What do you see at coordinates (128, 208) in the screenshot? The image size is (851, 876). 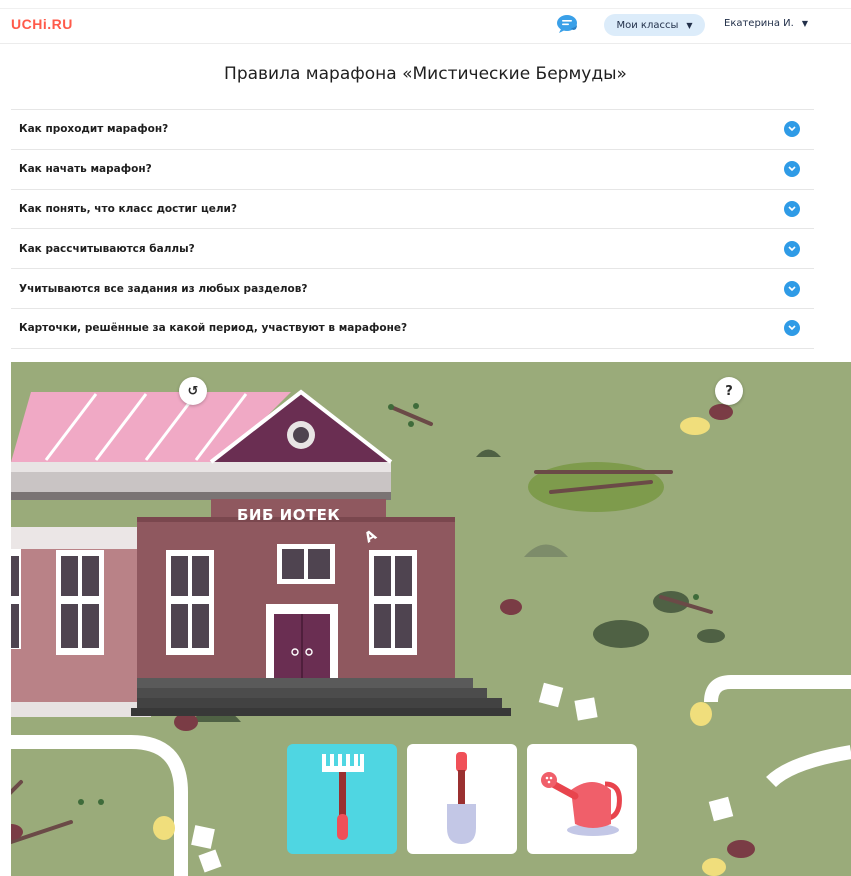 I see `faq-question: Как понять, что класс достиг цели?` at bounding box center [128, 208].